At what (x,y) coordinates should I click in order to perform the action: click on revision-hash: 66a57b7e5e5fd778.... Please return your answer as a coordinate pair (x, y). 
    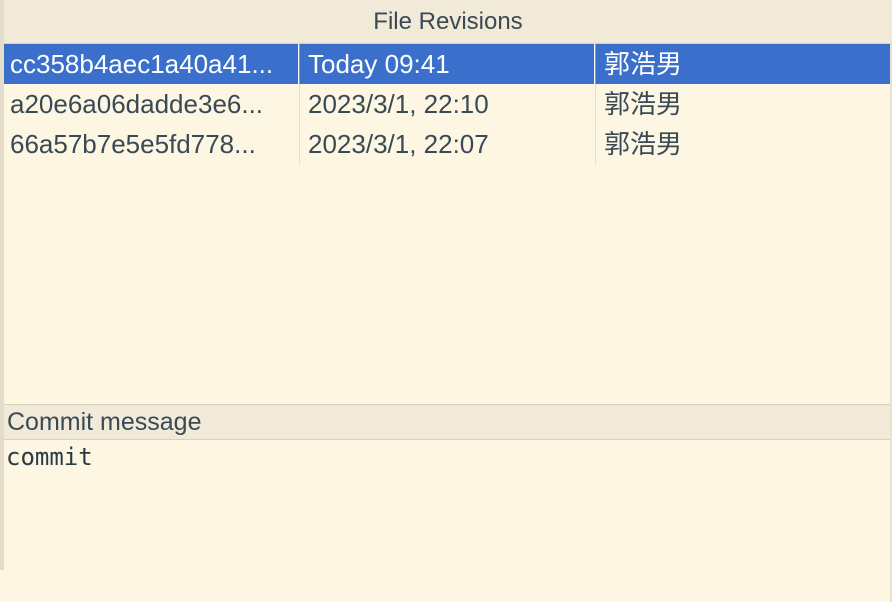
    Looking at the image, I should click on (151, 144).